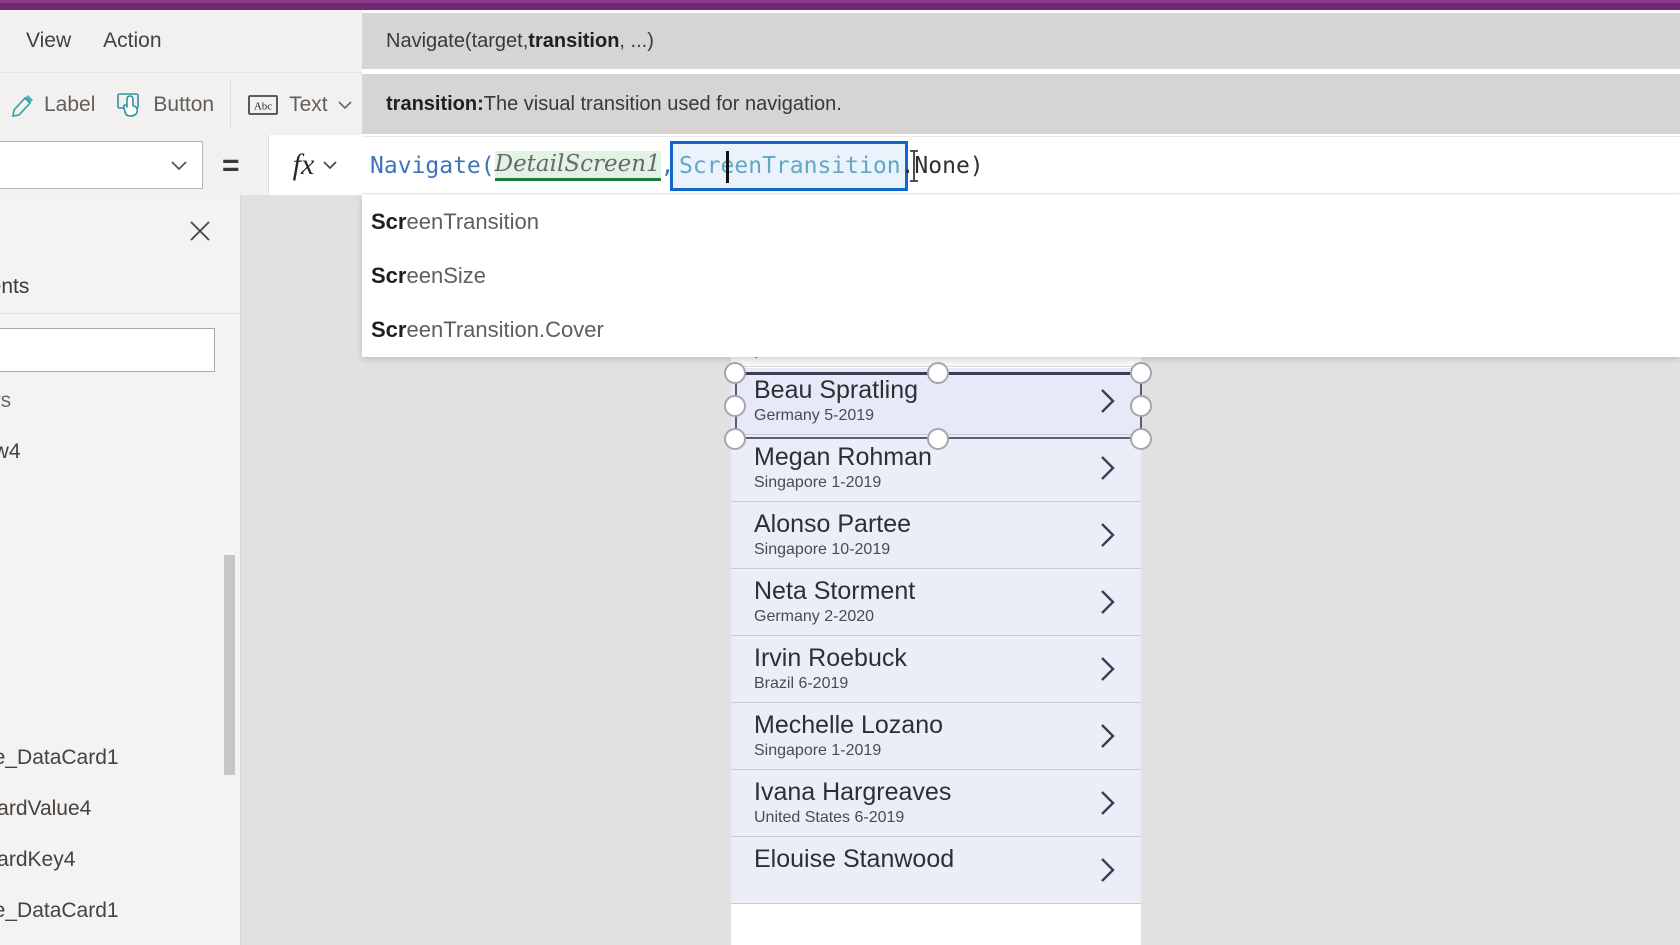  I want to click on autocomplete-item-0: Scr eenTransition, so click(1021, 222).